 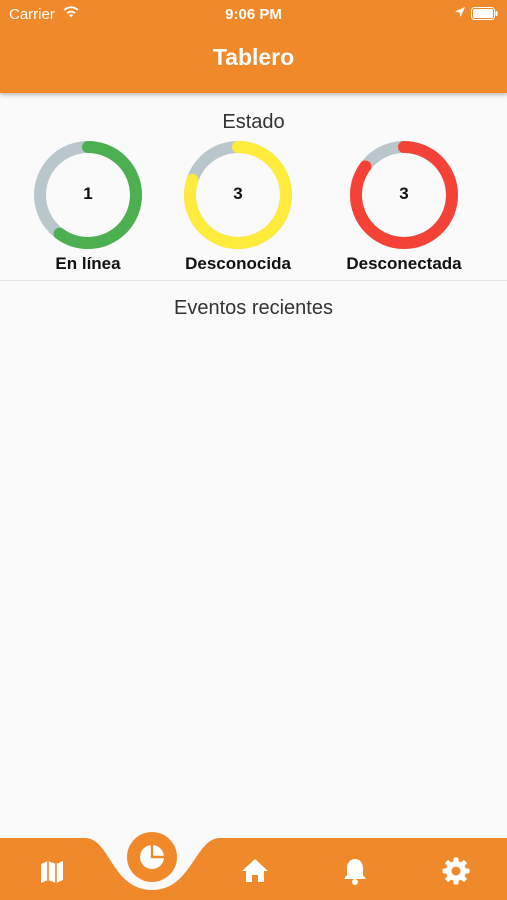 I want to click on dashboard-icon, so click(x=152, y=857).